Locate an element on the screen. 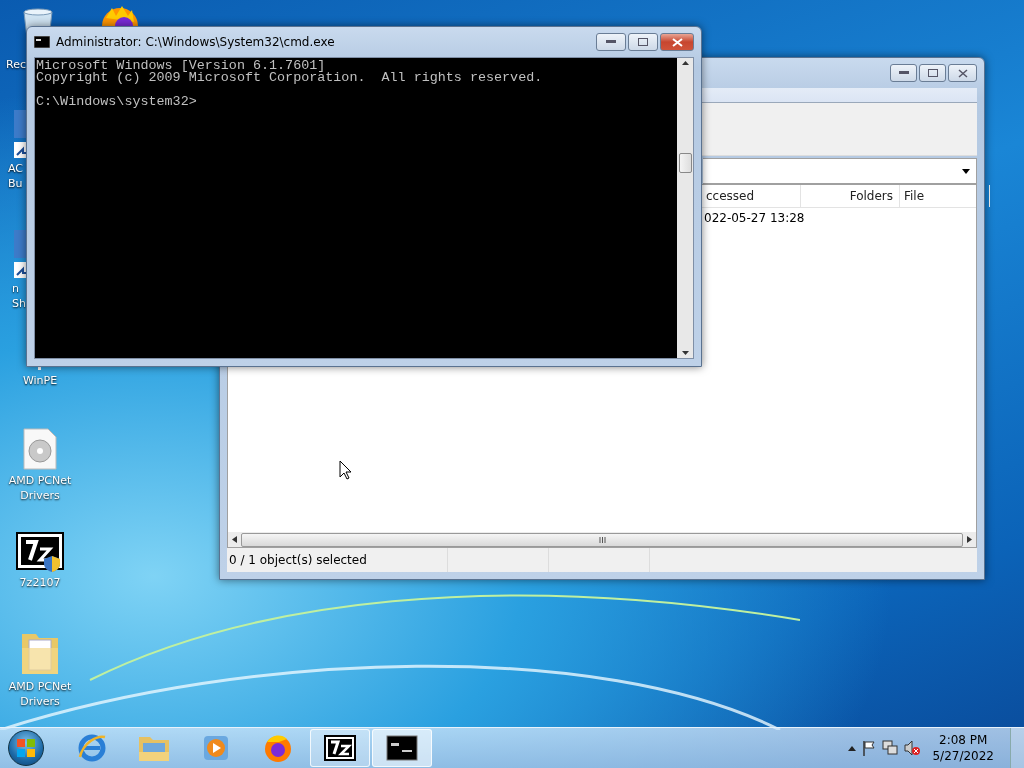 This screenshot has width=1024, height=768. console-line: Microsoft Windows [Version 6.1.7601] is located at coordinates (181, 66).